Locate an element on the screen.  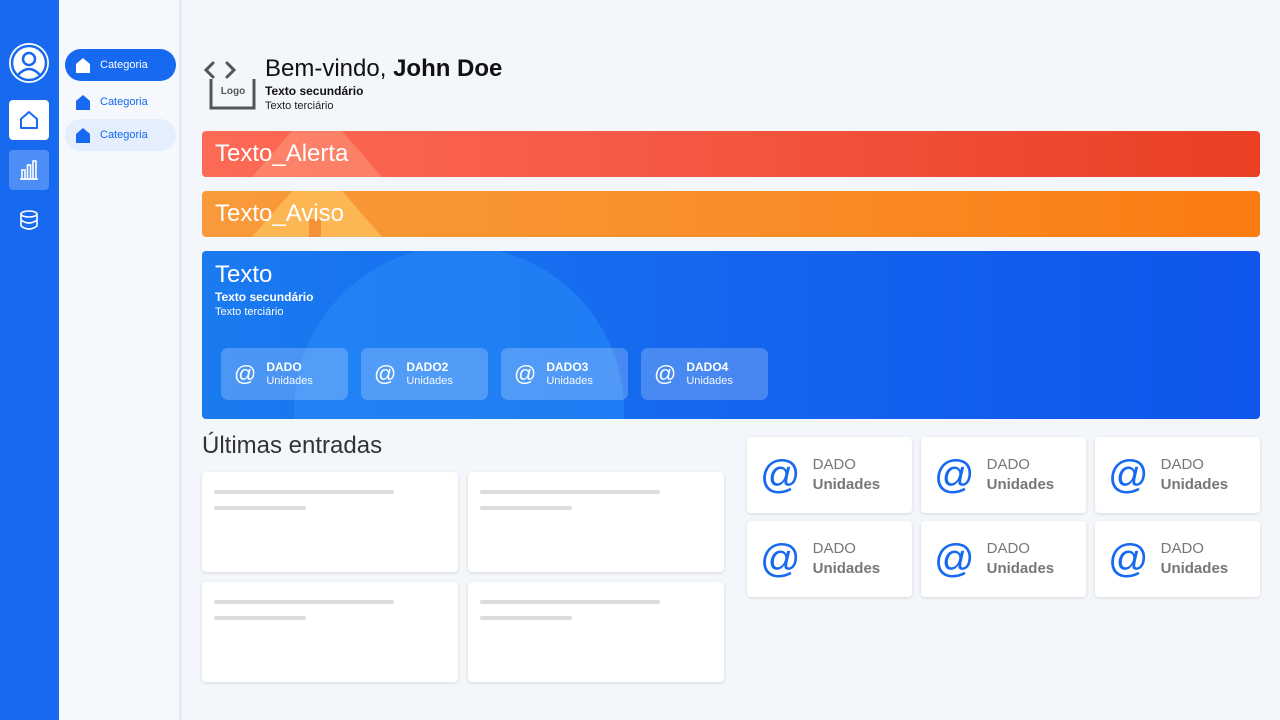
database-icon is located at coordinates (29, 220).